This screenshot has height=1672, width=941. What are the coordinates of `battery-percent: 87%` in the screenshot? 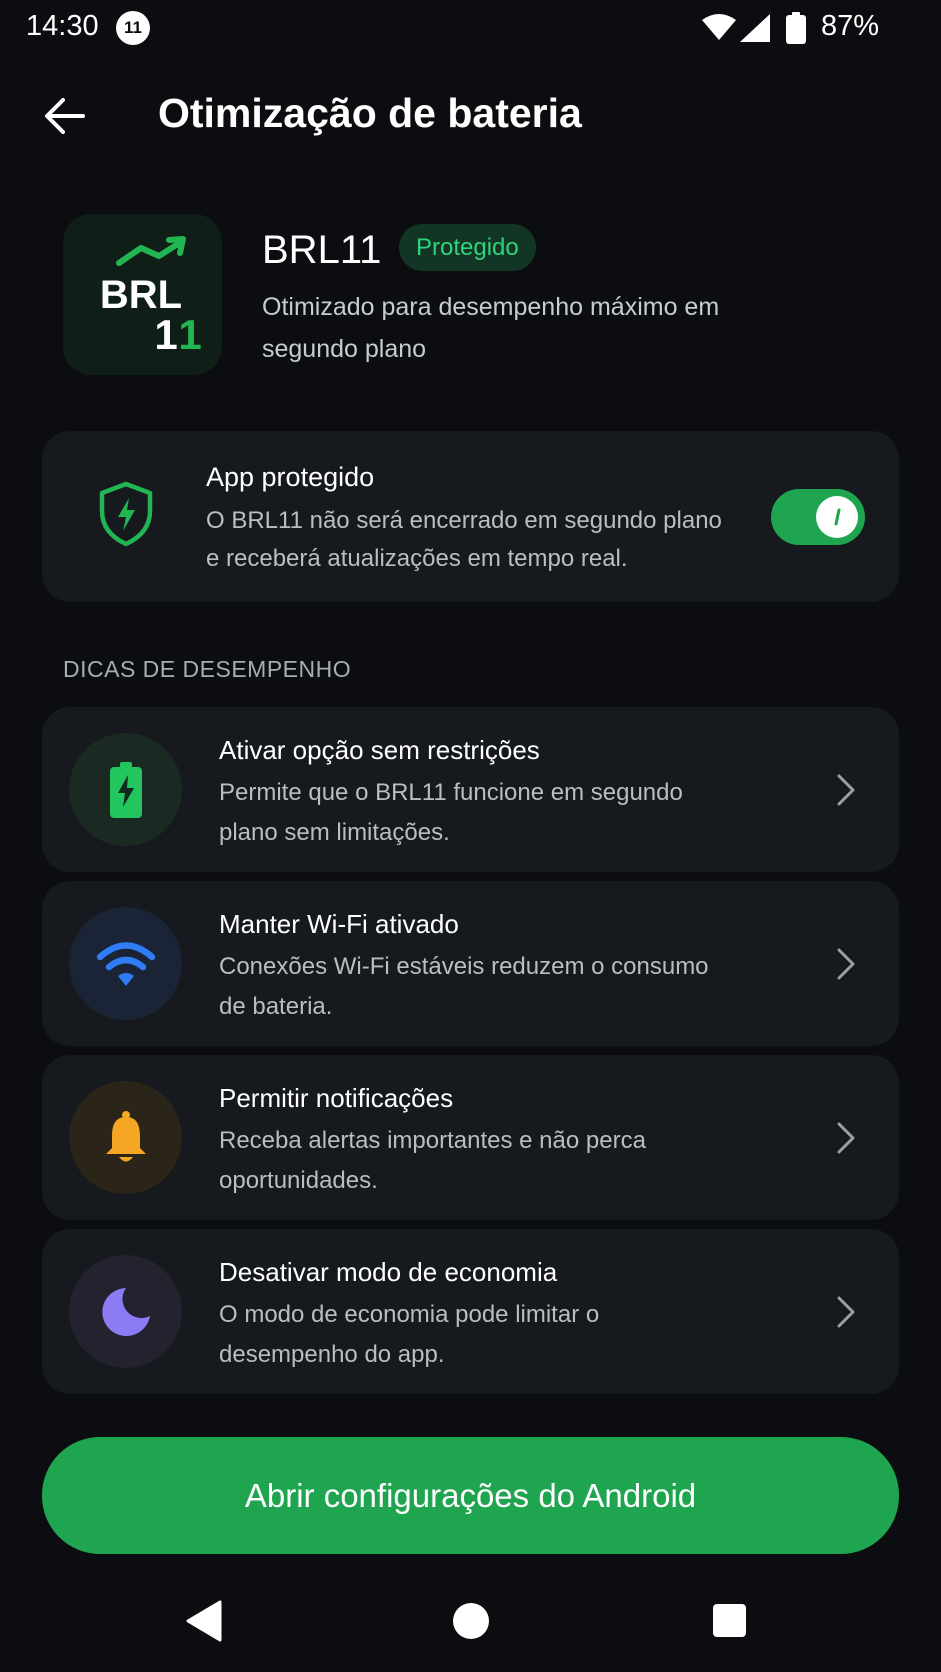 It's located at (850, 26).